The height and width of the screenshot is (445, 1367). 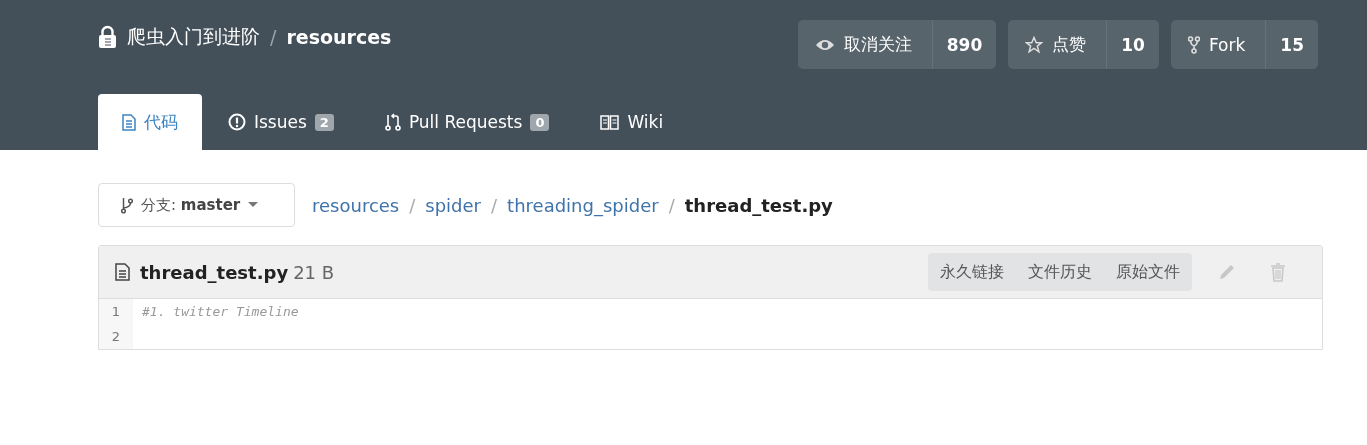 What do you see at coordinates (1132, 44) in the screenshot?
I see `star-count: 10` at bounding box center [1132, 44].